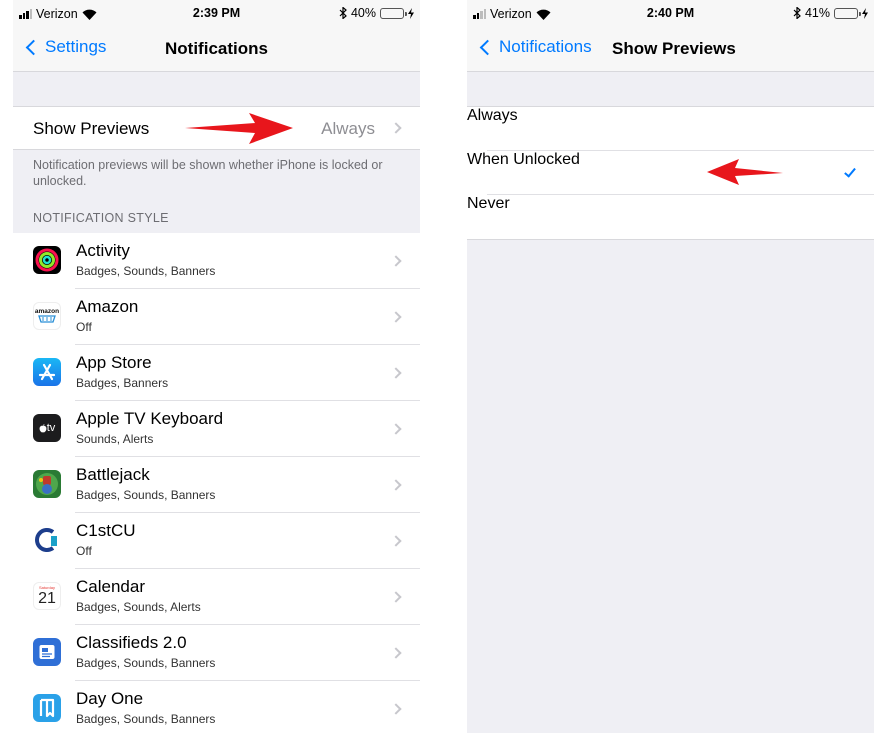 This screenshot has width=896, height=750. Describe the element at coordinates (216, 317) in the screenshot. I see `app-row-amazon: amazon Amazon Off` at that location.